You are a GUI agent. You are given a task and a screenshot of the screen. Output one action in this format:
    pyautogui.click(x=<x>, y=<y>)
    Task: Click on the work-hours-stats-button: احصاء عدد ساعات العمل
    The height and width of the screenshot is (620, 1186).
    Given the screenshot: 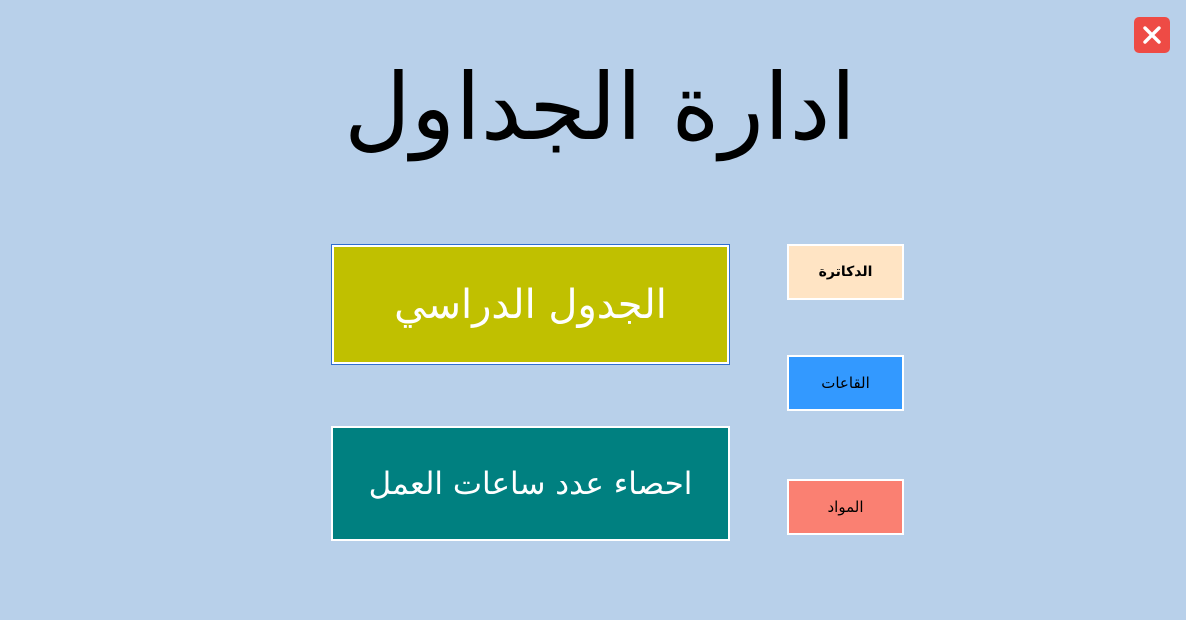 What is the action you would take?
    pyautogui.click(x=530, y=483)
    